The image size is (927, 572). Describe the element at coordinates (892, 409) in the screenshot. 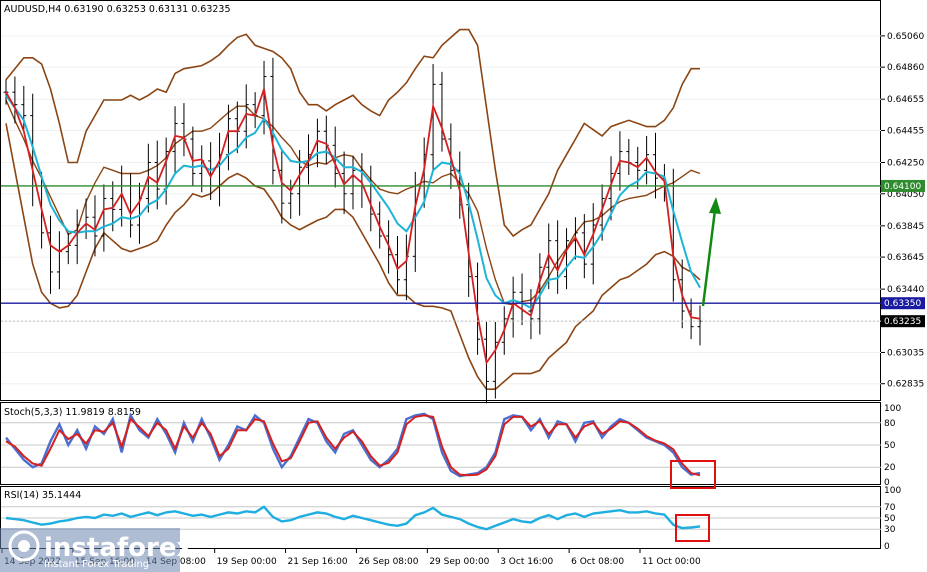

I see `stoch-level-label: 100` at that location.